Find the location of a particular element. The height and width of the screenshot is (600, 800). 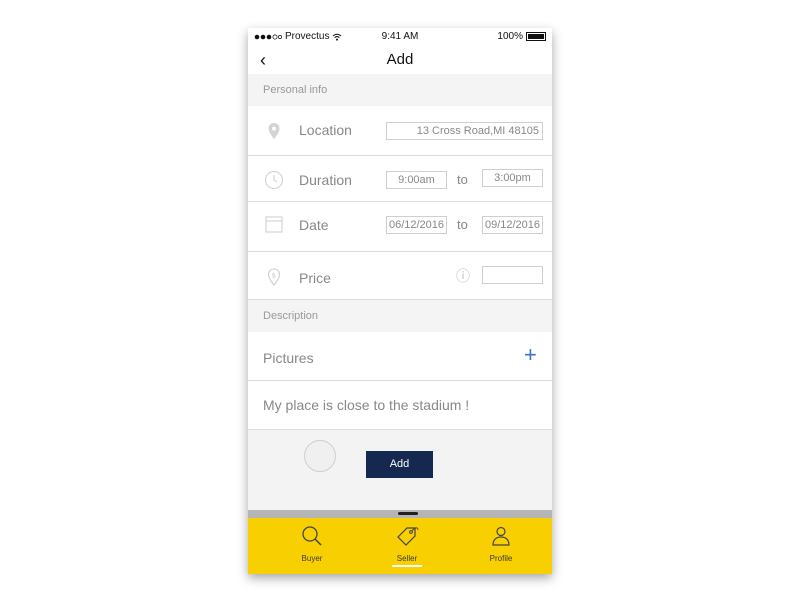

duration-row: Duration 9:00am to 3:00pm is located at coordinates (400, 179).